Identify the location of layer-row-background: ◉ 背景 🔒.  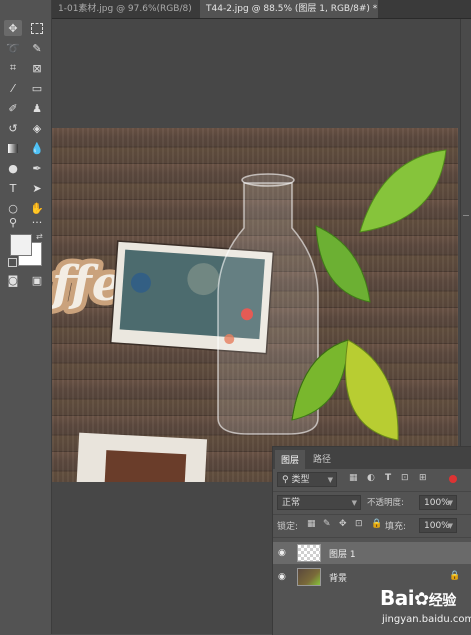
(372, 577).